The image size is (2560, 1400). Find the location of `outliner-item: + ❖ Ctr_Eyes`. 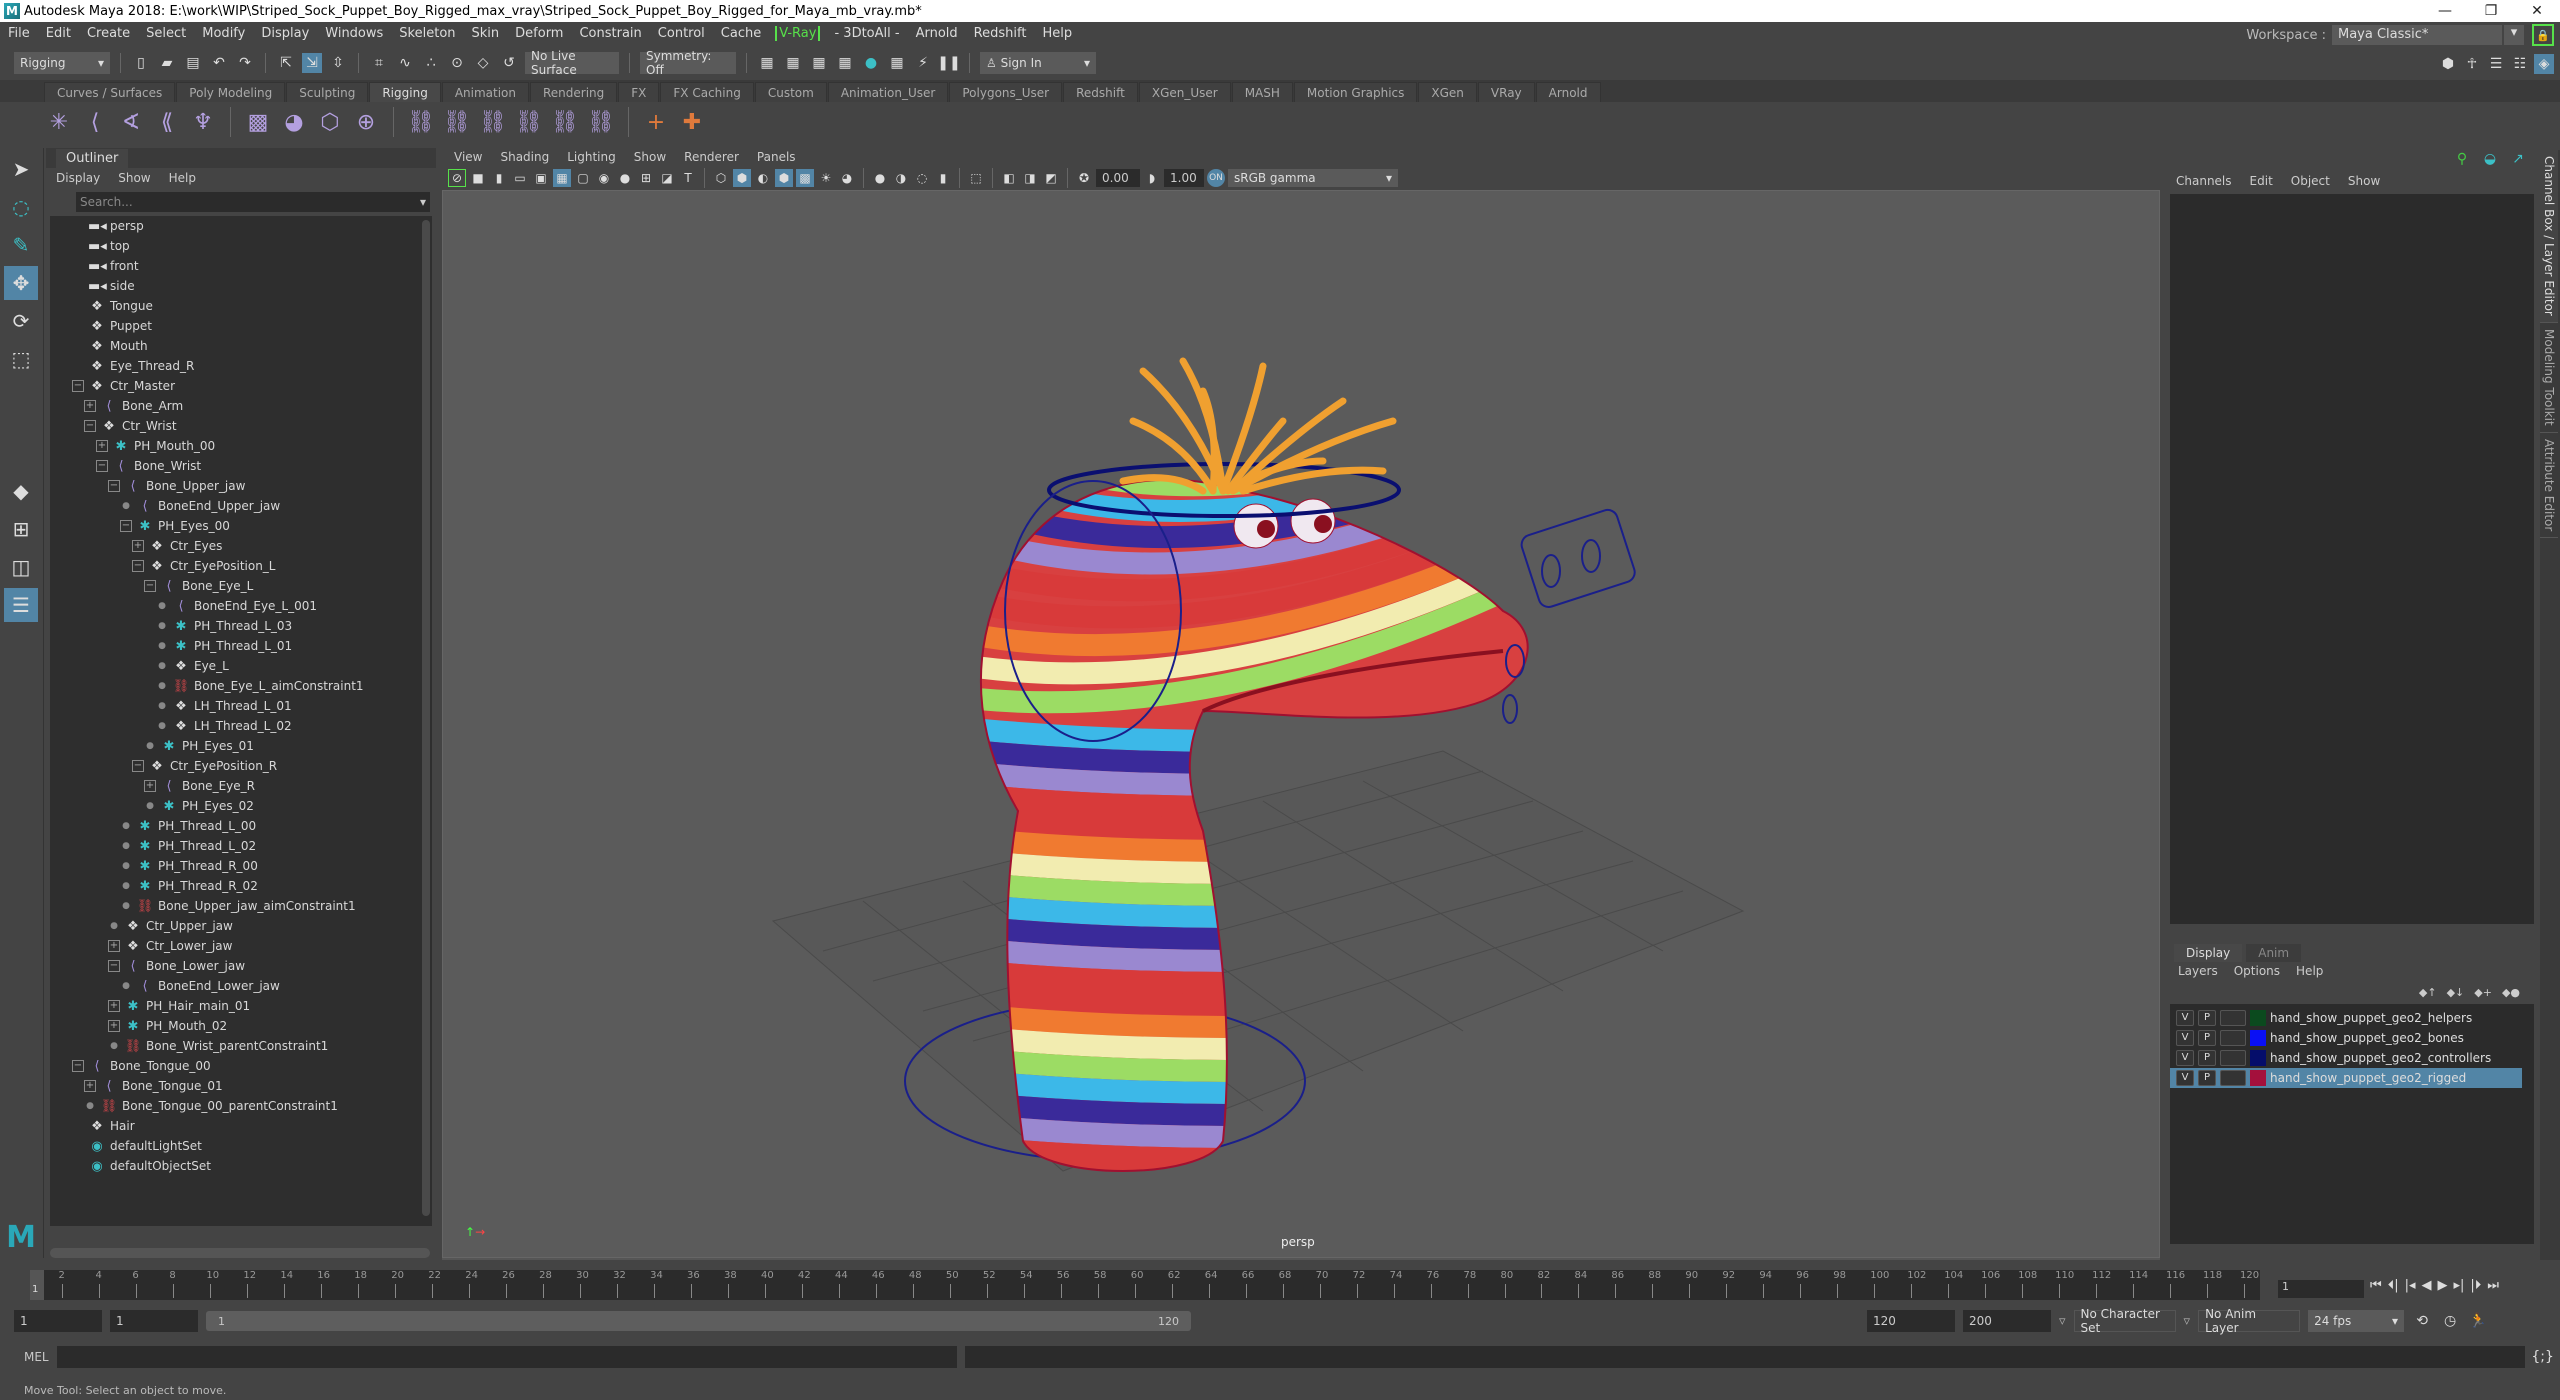

outliner-item: + ❖ Ctr_Eyes is located at coordinates (177, 546).